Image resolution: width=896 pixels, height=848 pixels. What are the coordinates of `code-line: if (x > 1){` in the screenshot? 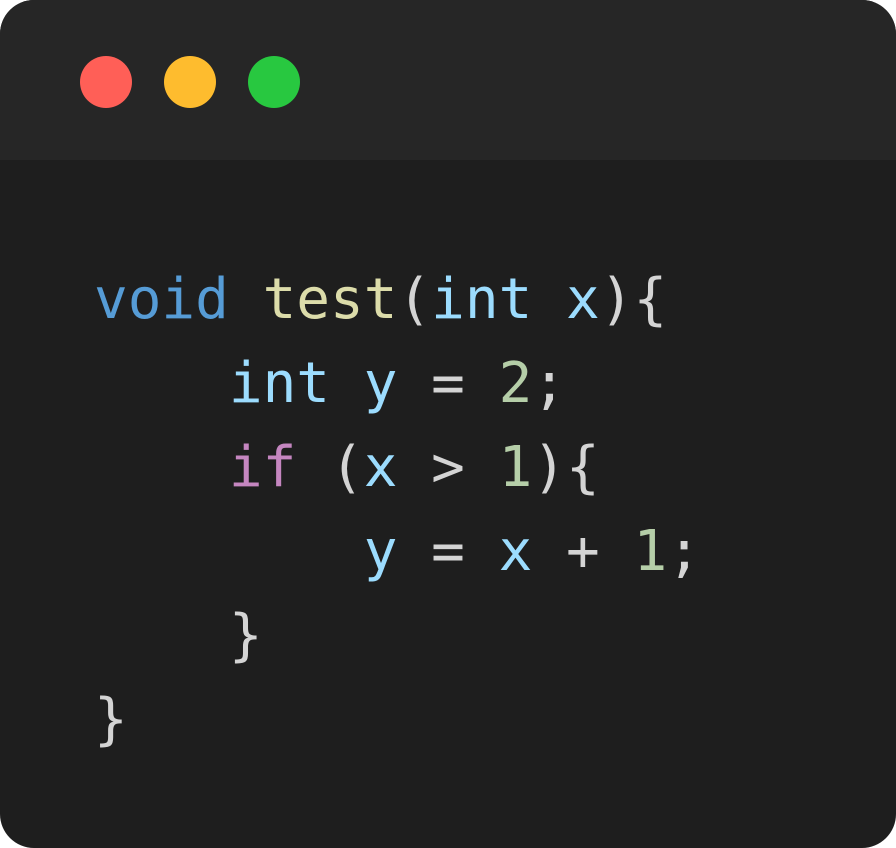 It's located at (397, 468).